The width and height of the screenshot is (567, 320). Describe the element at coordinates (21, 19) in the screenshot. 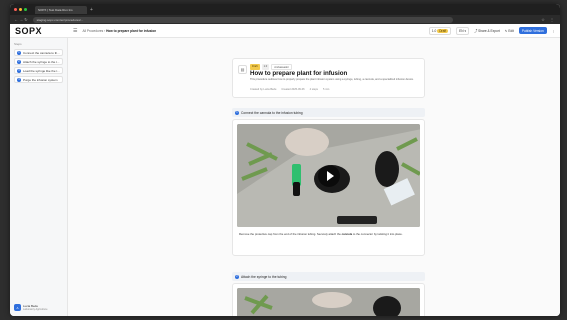

I see `forward-icon: →` at that location.